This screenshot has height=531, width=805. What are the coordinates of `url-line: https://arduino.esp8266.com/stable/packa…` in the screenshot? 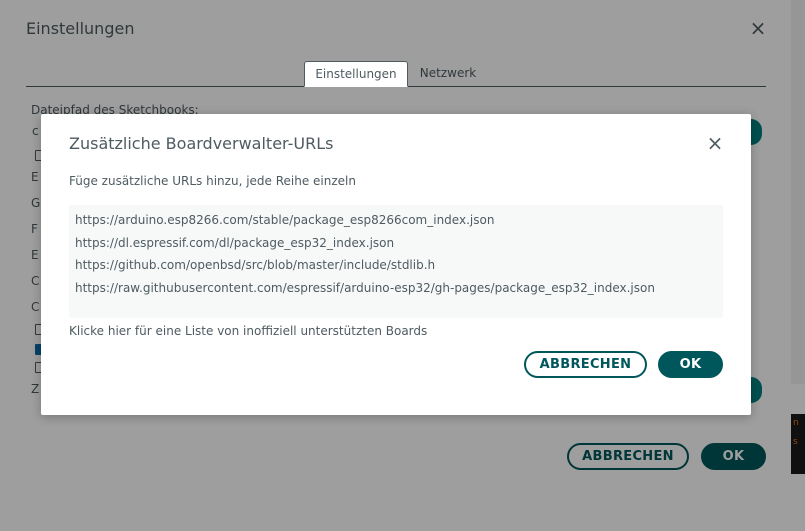 It's located at (285, 220).